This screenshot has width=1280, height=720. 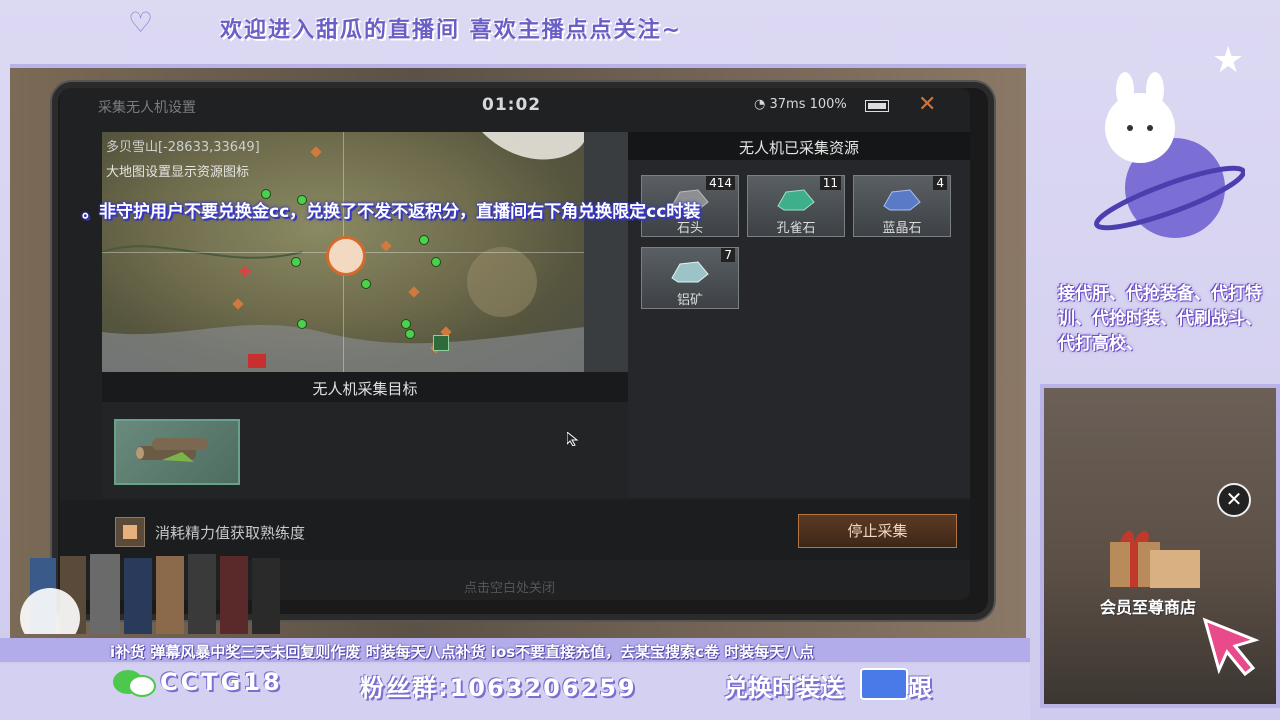 I want to click on character-lineup, so click(x=150, y=594).